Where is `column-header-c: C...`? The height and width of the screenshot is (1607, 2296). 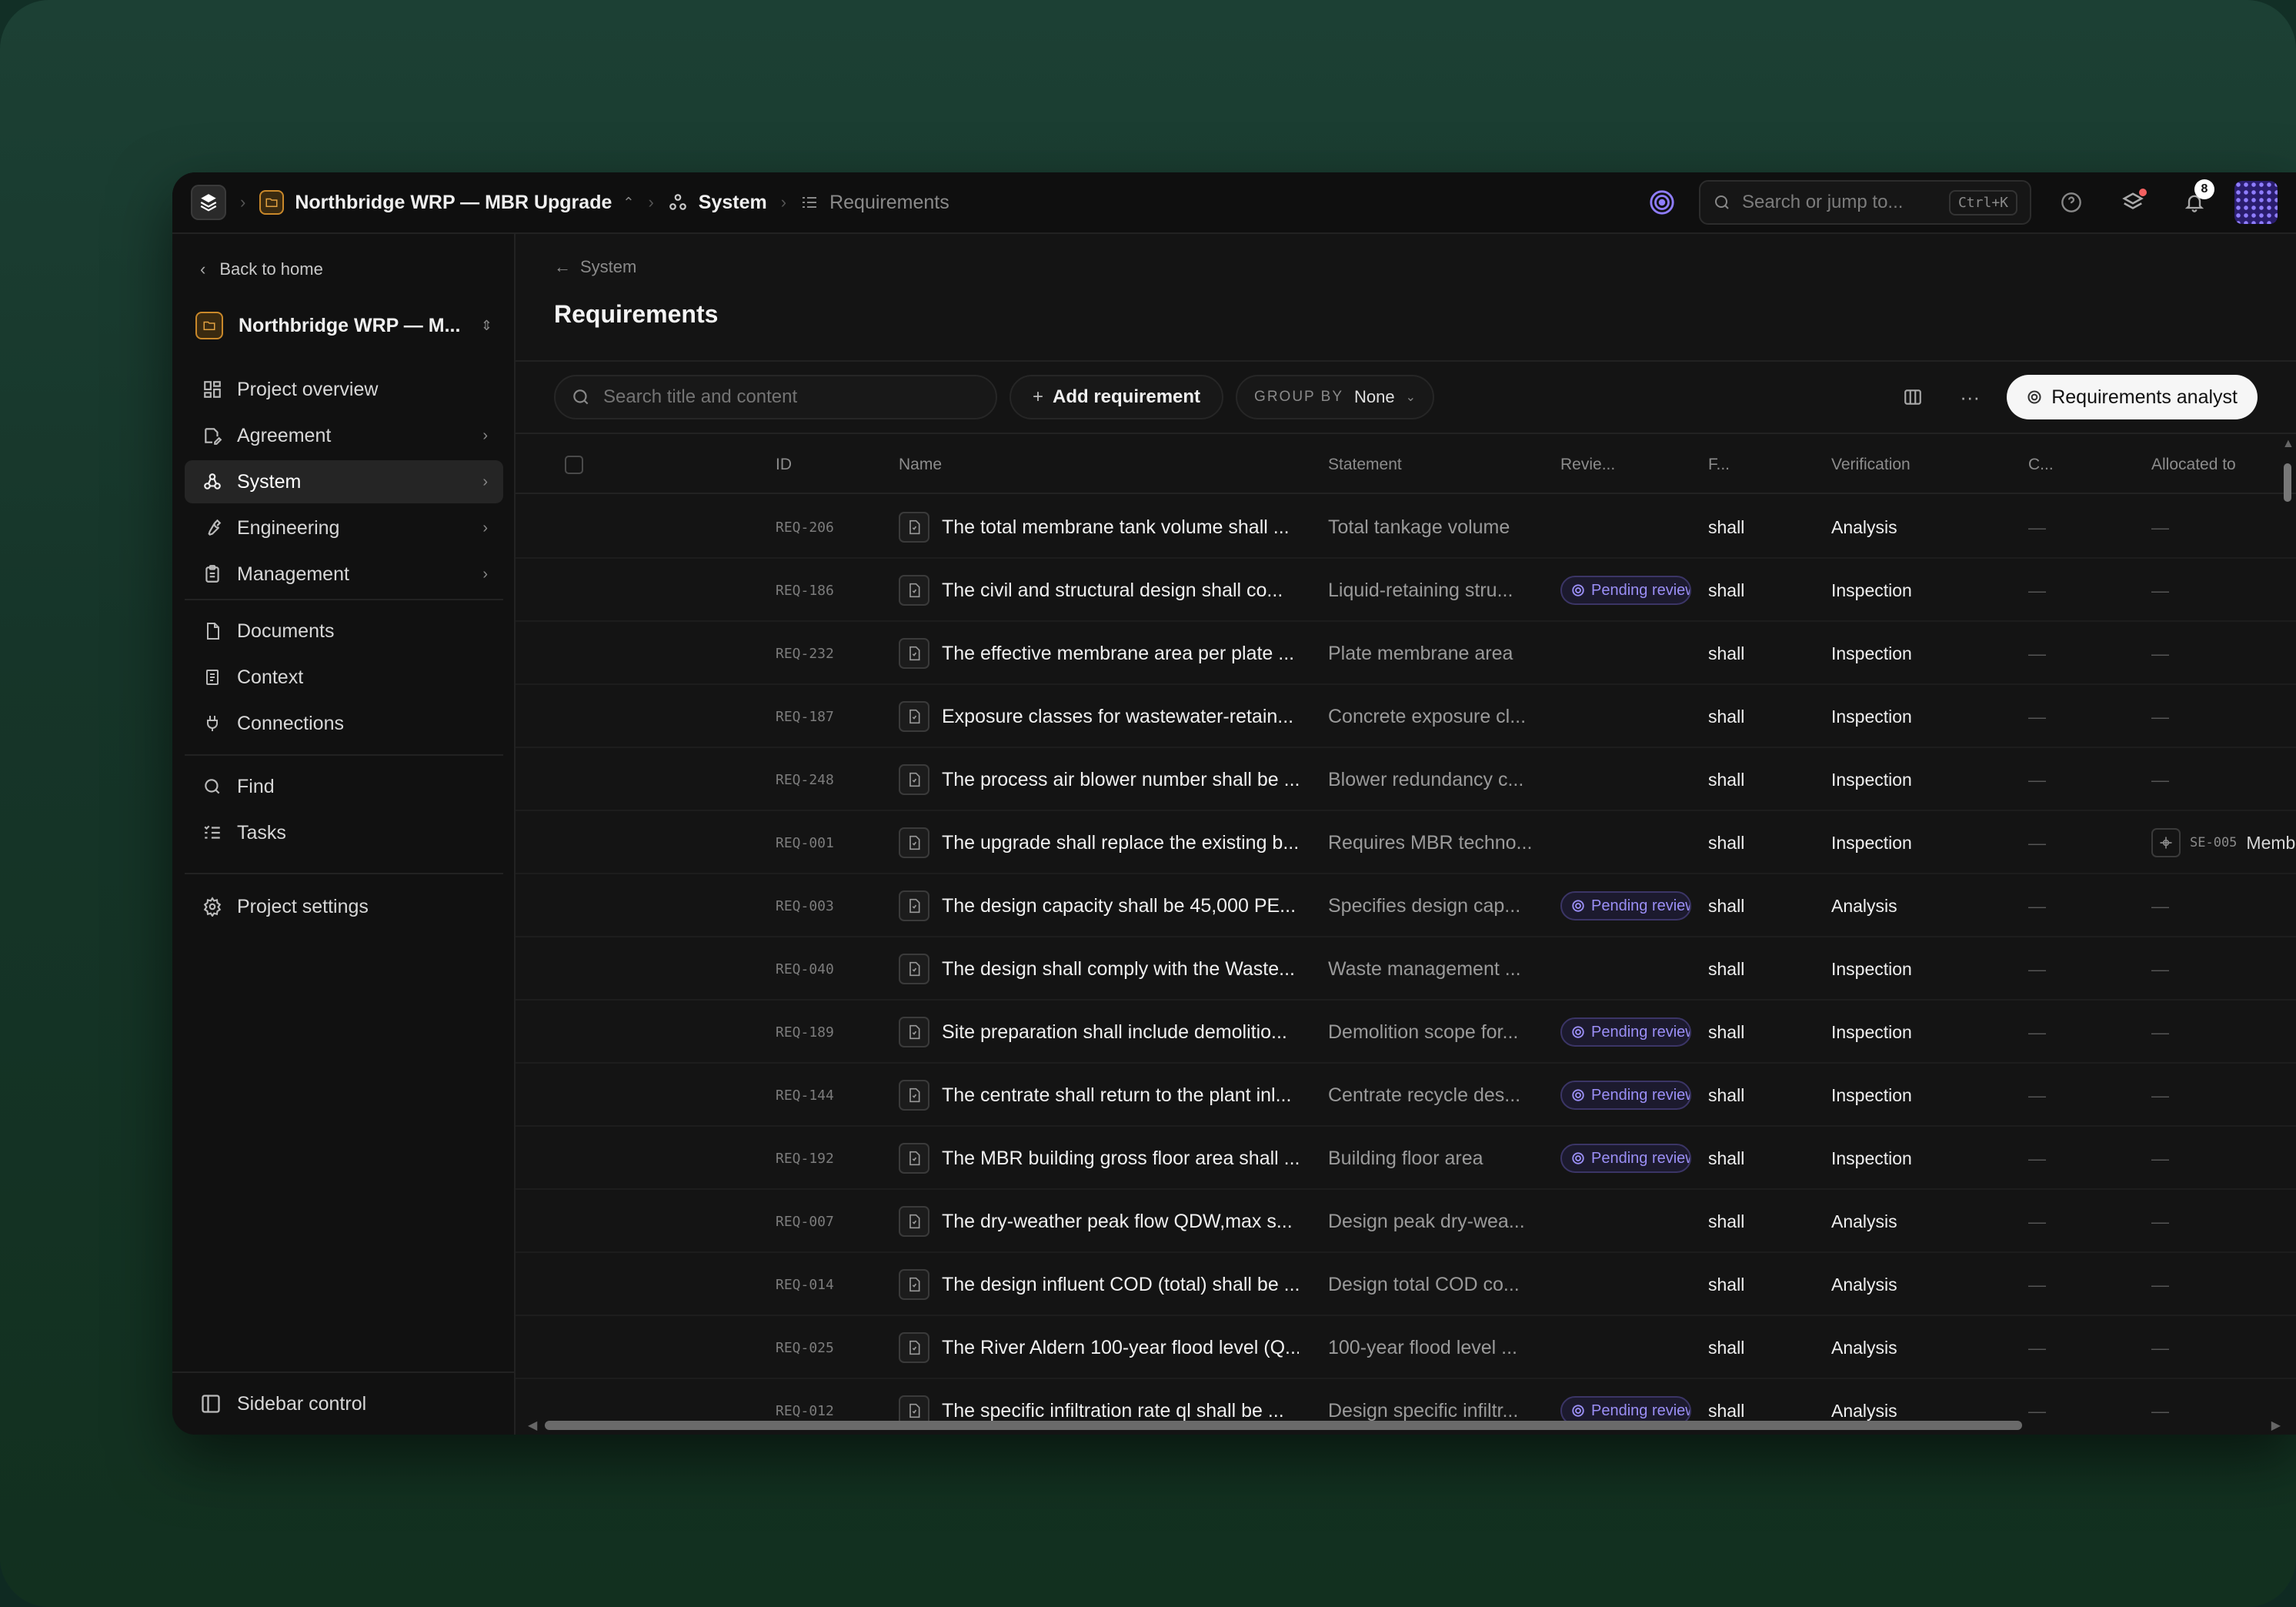 column-header-c: C... is located at coordinates (2041, 465).